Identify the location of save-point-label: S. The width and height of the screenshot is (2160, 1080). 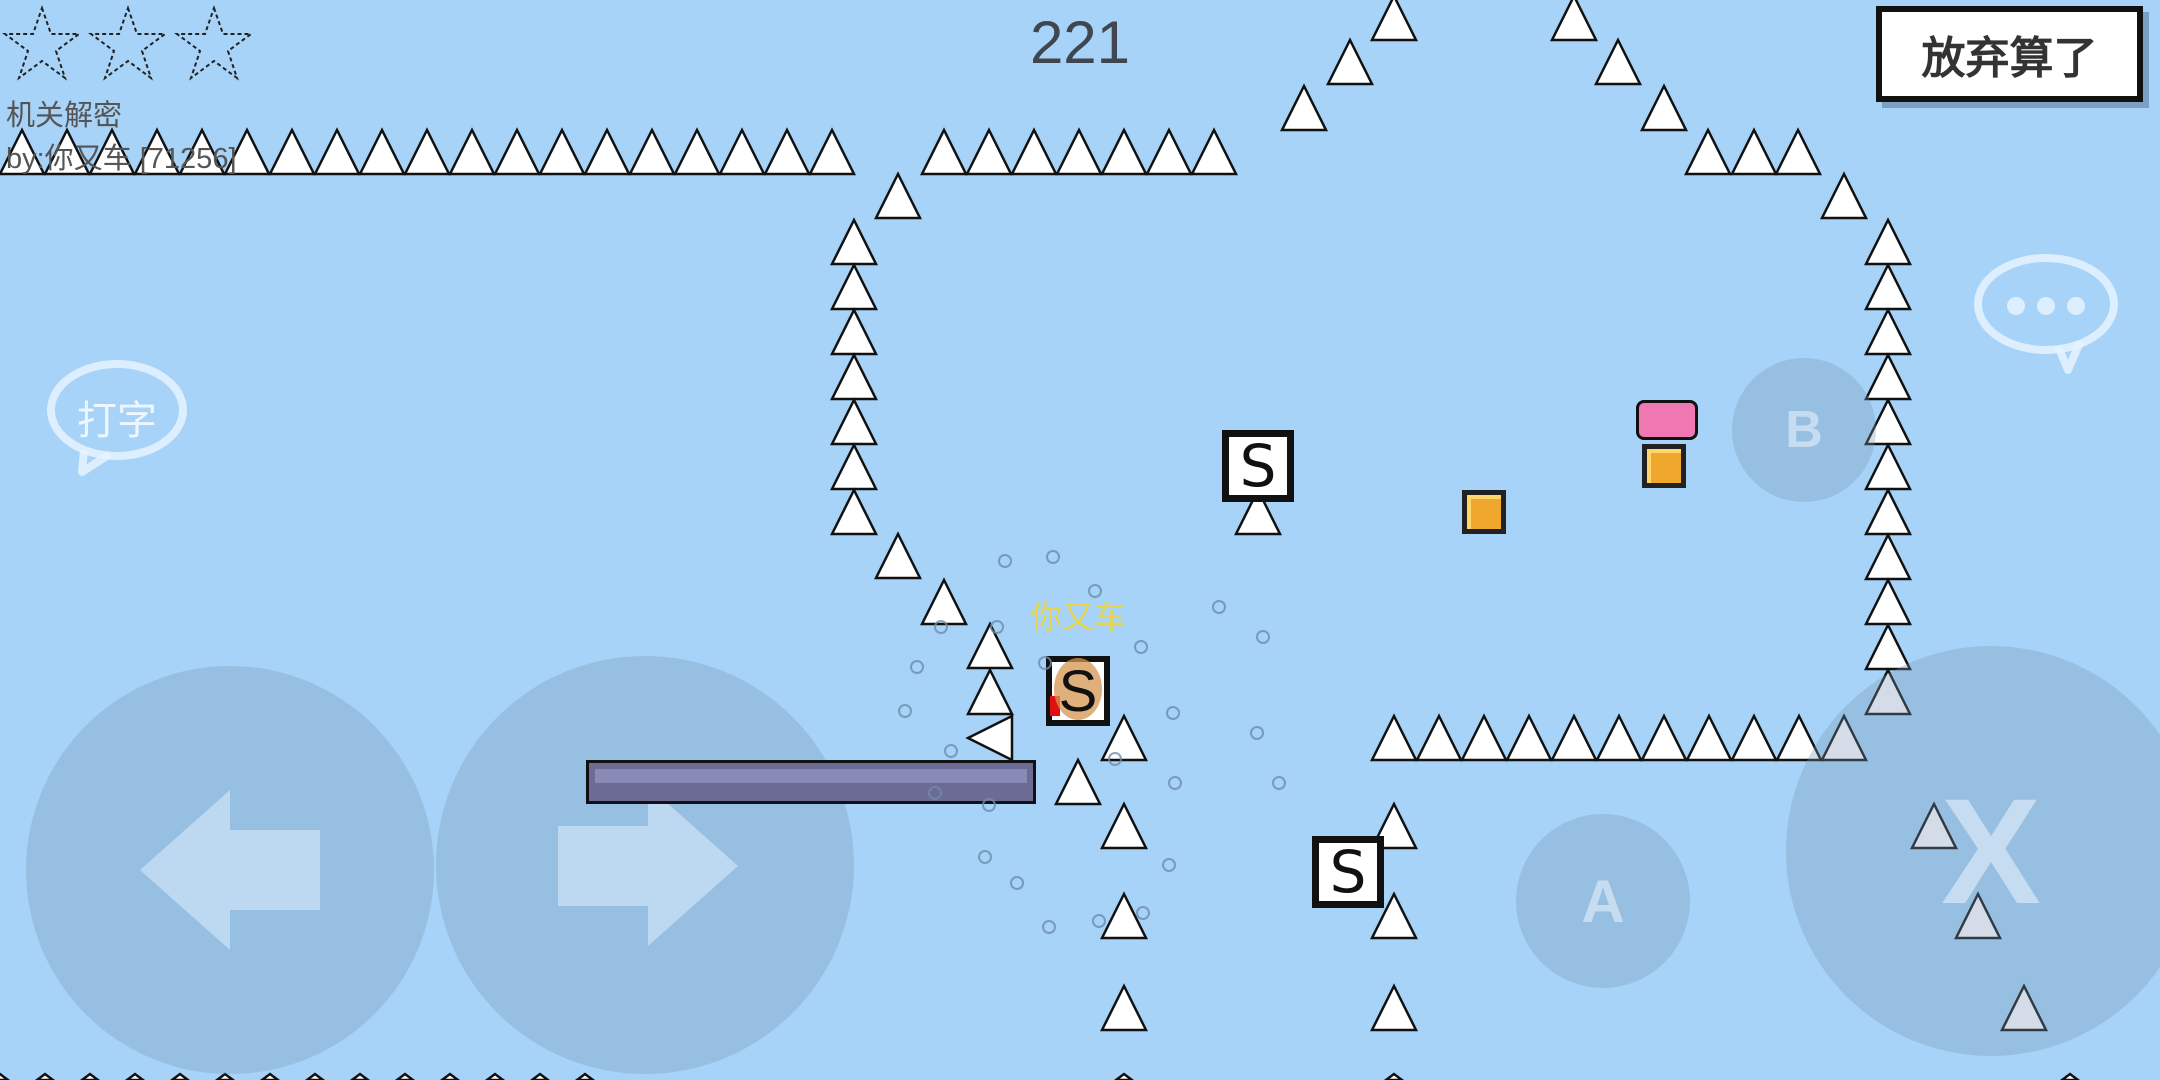
(1078, 691).